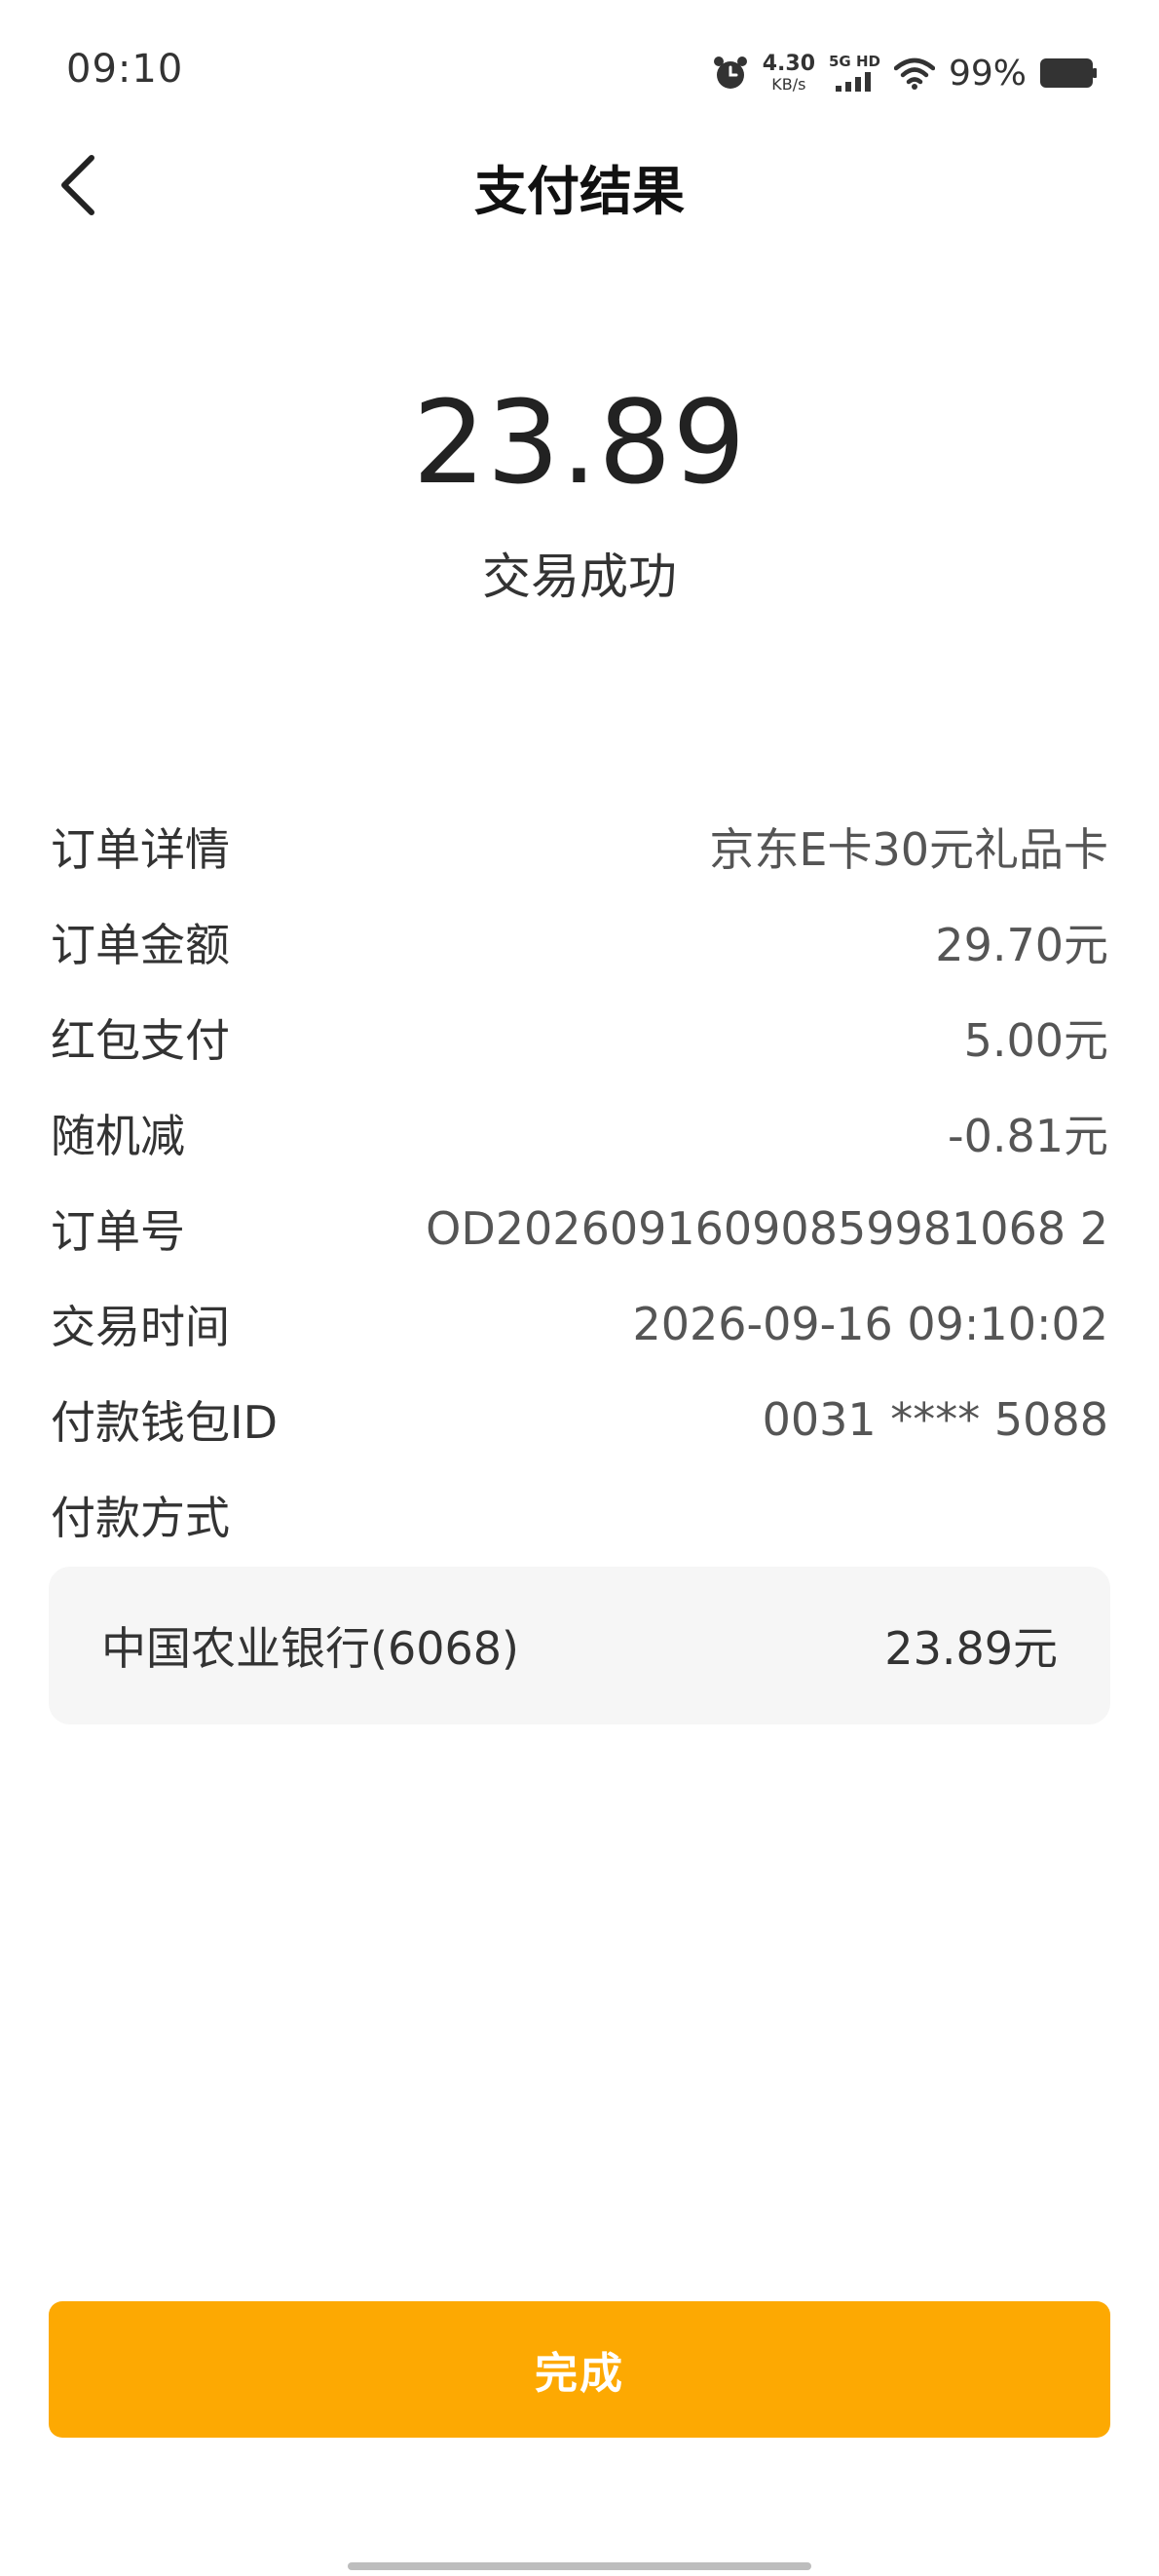  I want to click on payment-method-card: 中国农业银行(6068) 23.89元, so click(579, 1645).